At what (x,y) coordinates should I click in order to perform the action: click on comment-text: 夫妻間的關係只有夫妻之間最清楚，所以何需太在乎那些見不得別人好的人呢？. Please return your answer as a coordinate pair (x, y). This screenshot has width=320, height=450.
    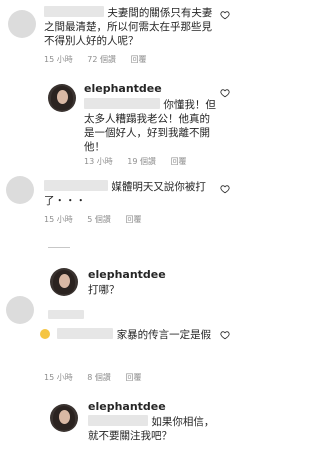
    Looking at the image, I should click on (128, 26).